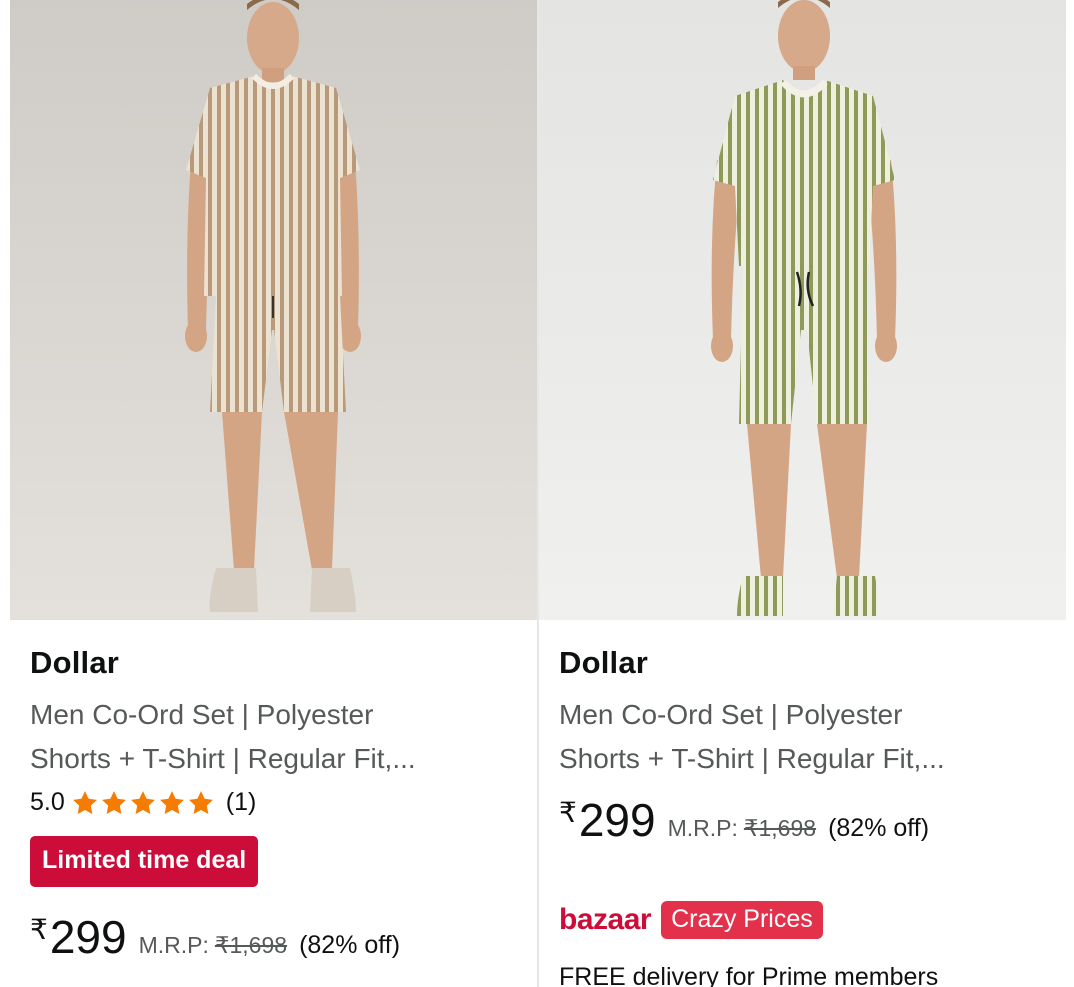 This screenshot has width=1074, height=987. I want to click on crazy-prices-badge: Crazy Prices, so click(742, 920).